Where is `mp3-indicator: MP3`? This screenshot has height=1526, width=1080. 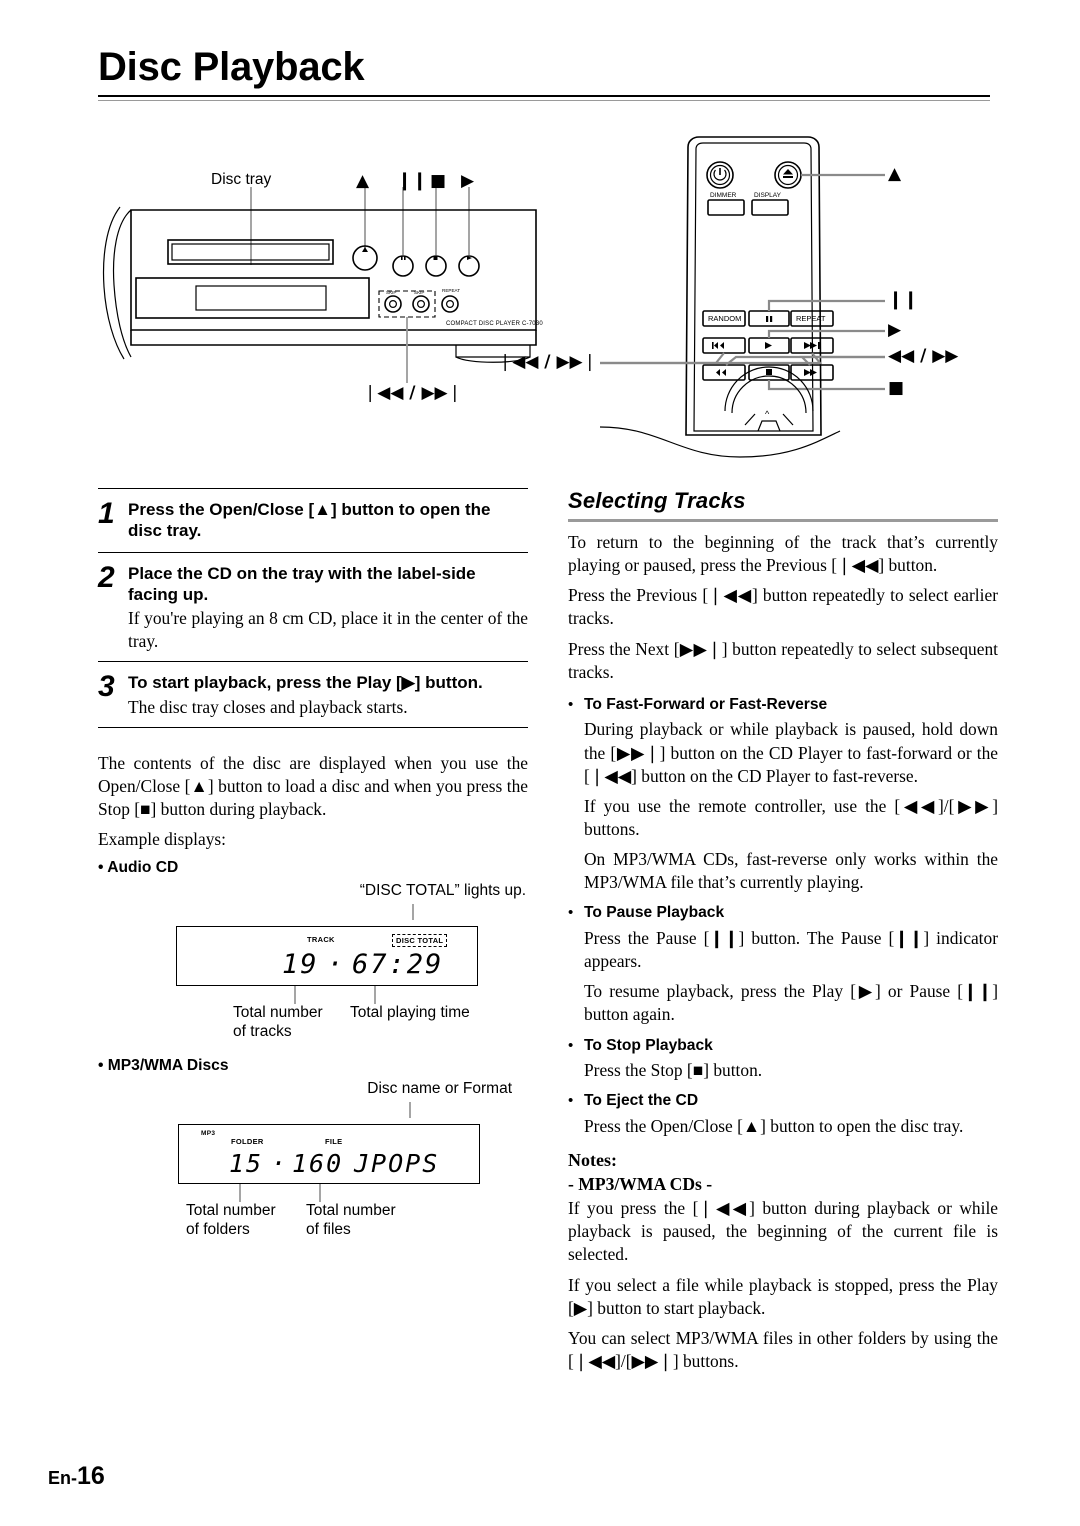 mp3-indicator: MP3 is located at coordinates (208, 1133).